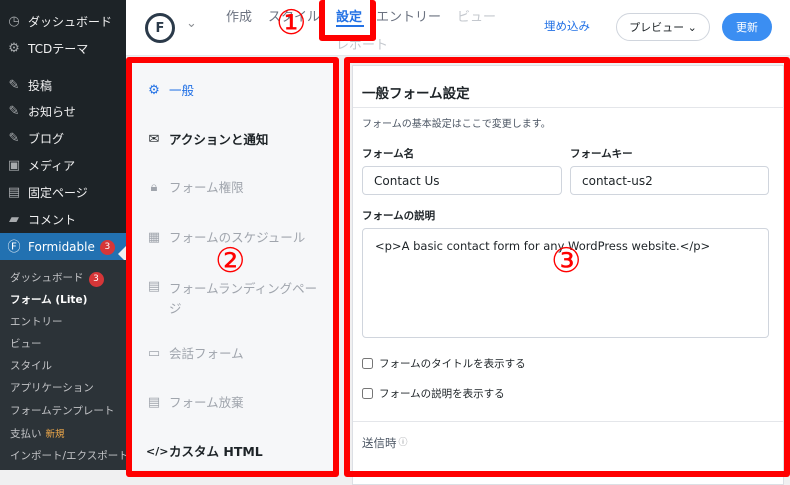 This screenshot has height=485, width=790. I want to click on wp-menu-news: ✎ お知らせ, so click(63, 111).